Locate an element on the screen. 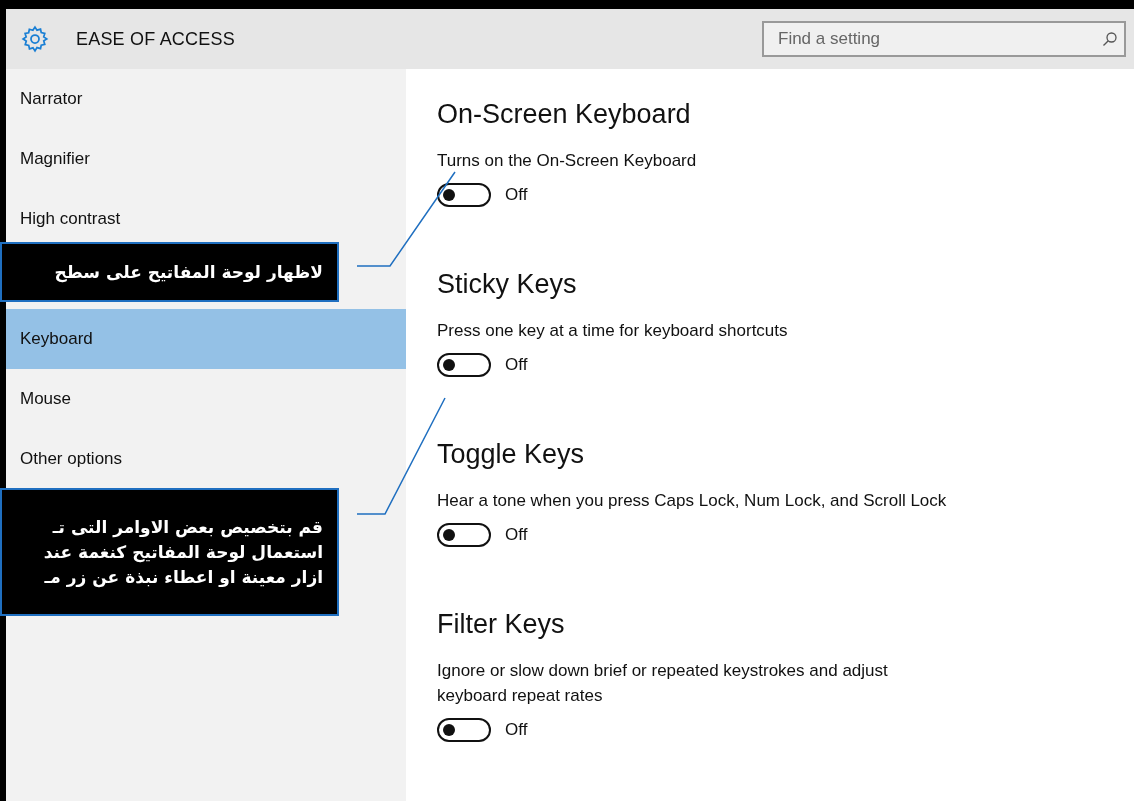 This screenshot has height=801, width=1134. section-heading: Sticky Keys is located at coordinates (507, 284).